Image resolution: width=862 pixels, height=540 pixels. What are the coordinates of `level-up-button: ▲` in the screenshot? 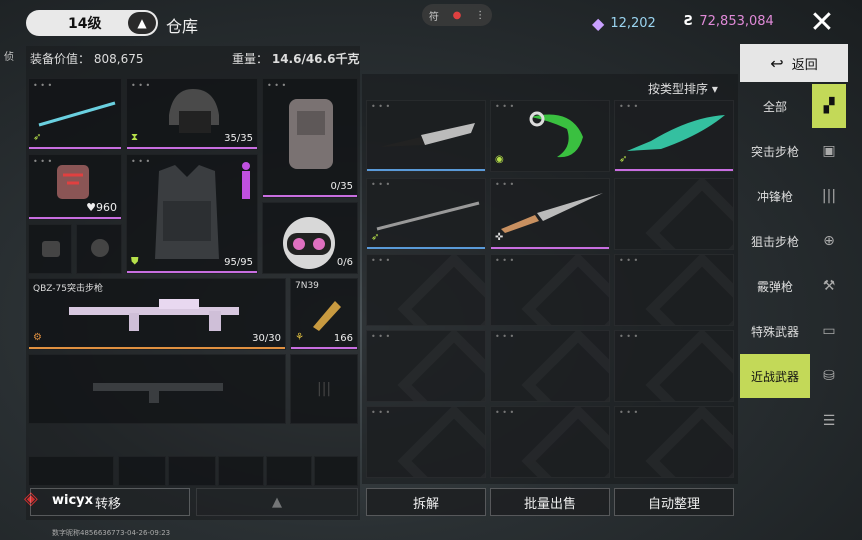 It's located at (142, 23).